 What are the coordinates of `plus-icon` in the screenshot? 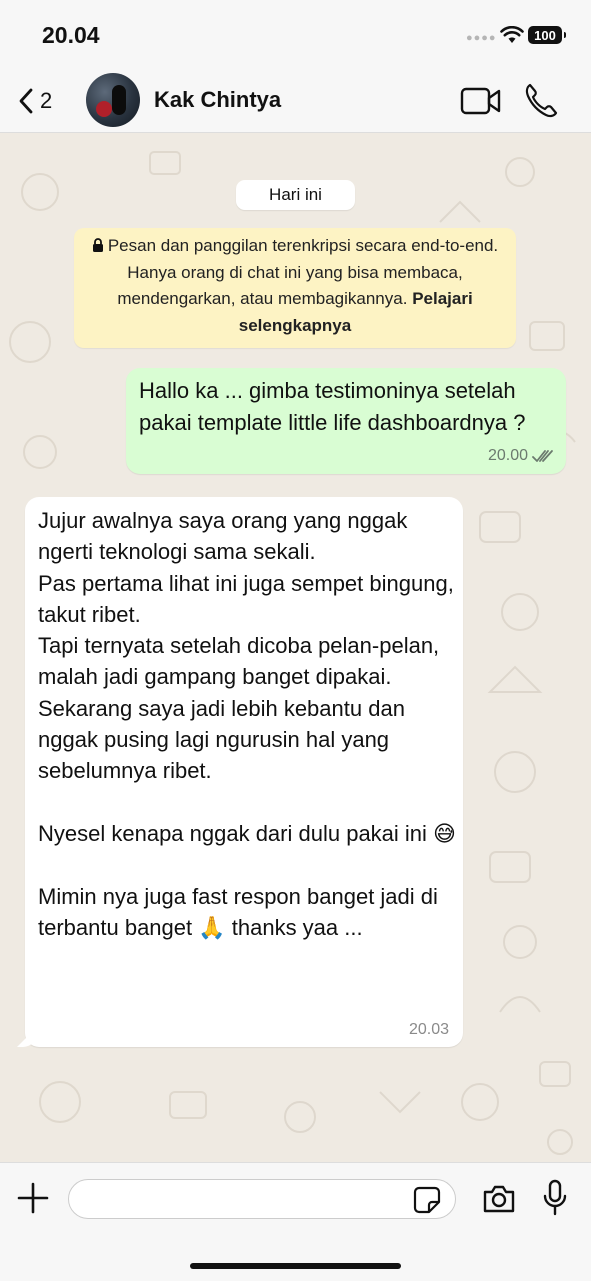 It's located at (33, 1198).